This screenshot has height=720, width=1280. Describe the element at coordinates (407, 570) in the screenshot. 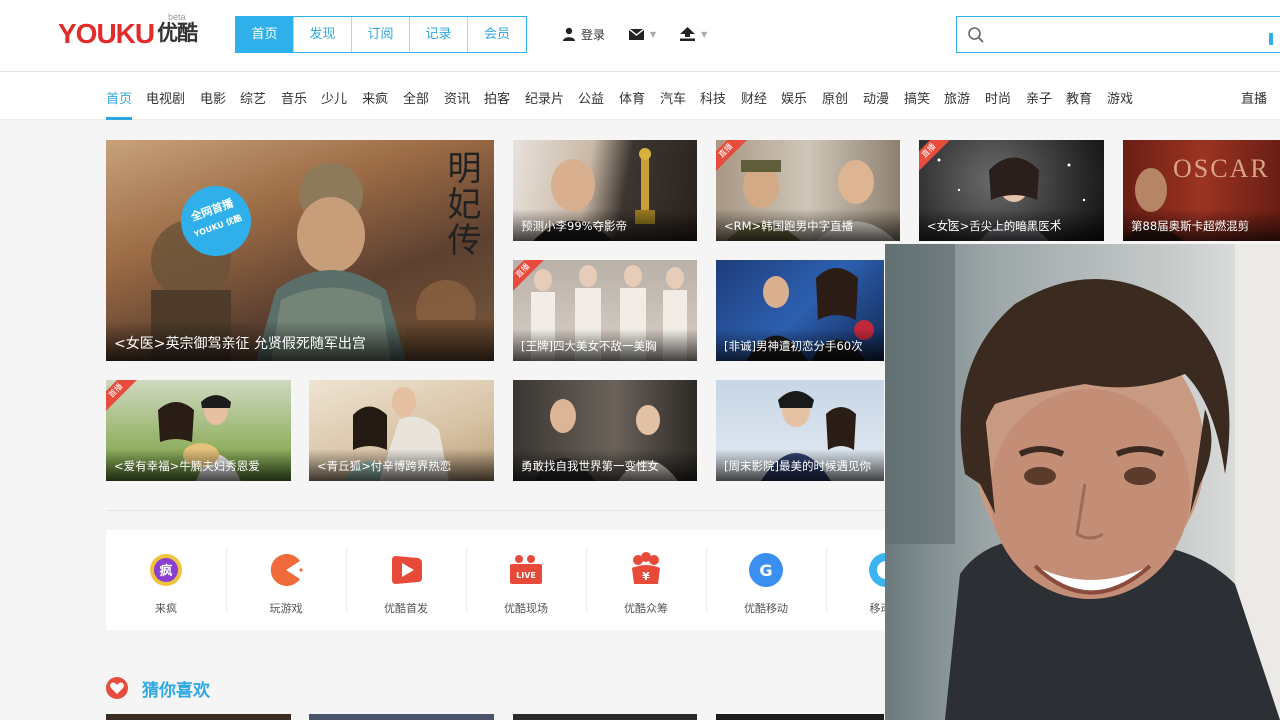

I see `play-icon` at that location.